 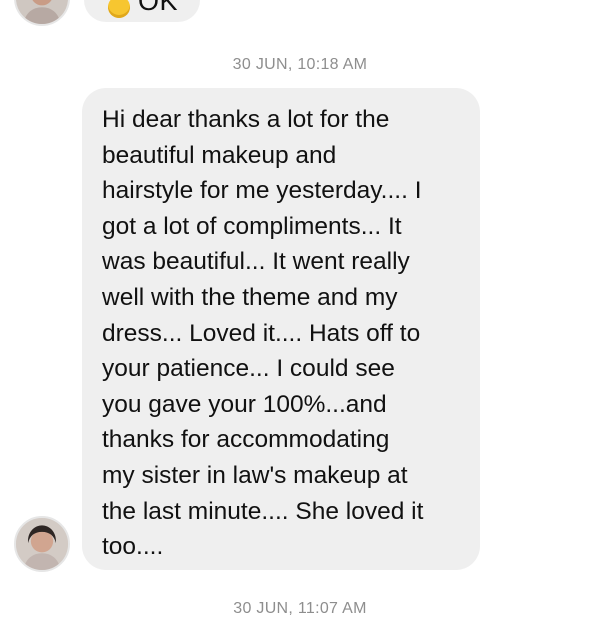 I want to click on message-line: beautiful makeup and, so click(x=219, y=155).